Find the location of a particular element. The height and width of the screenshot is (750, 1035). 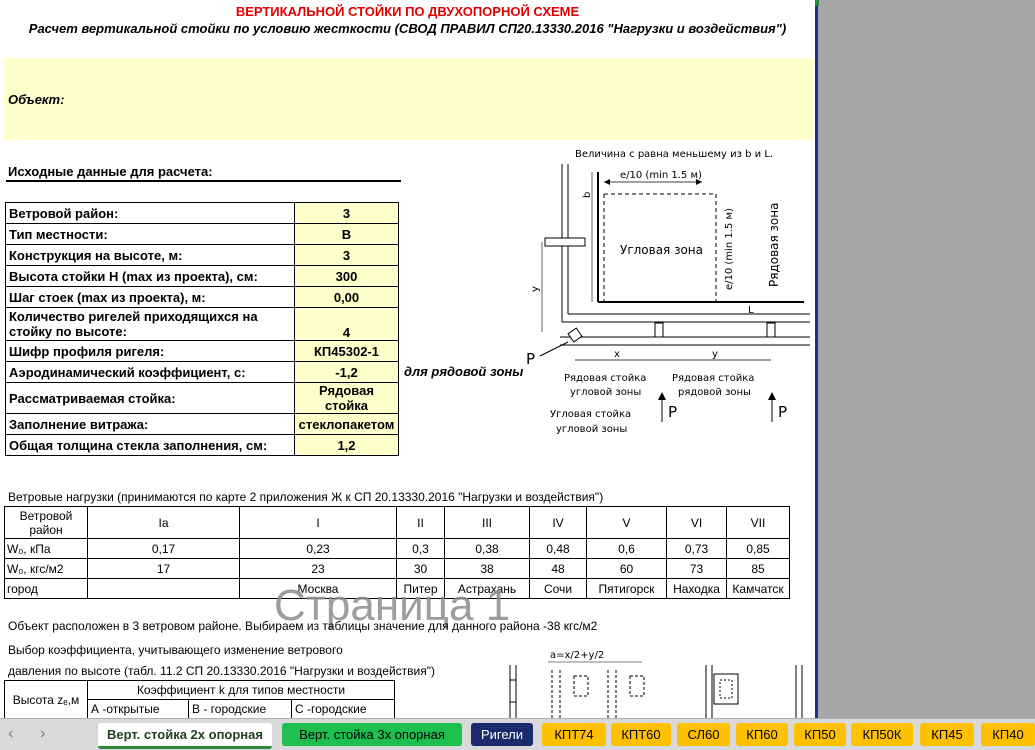

input-row: Аэродинамический коэффициент, c: -1,2 is located at coordinates (202, 372).